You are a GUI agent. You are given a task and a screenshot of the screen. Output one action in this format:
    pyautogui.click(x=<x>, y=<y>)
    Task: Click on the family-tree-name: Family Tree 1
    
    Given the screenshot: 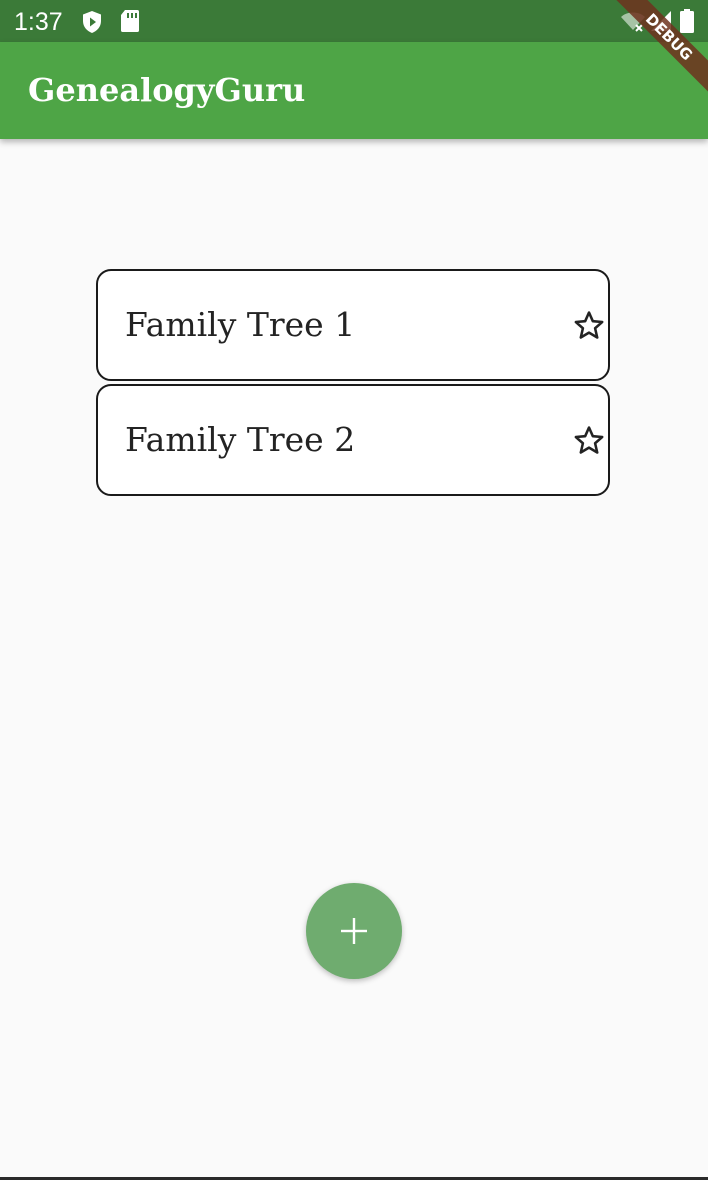 What is the action you would take?
    pyautogui.click(x=240, y=324)
    